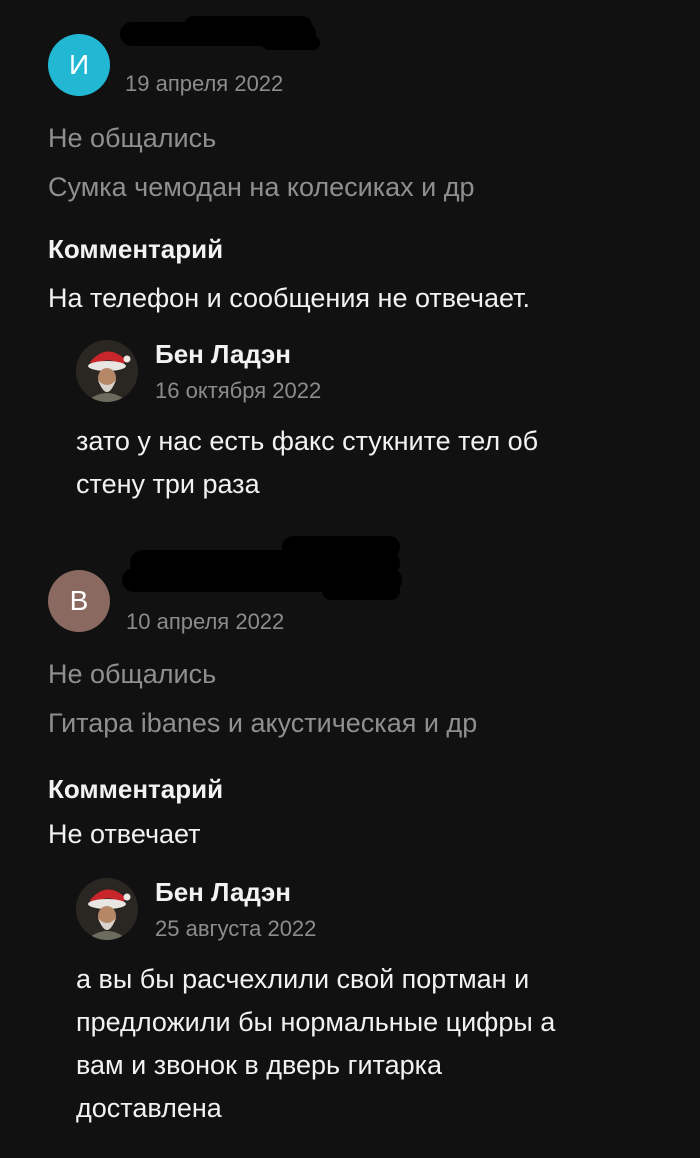  I want to click on avatar: В, so click(79, 601).